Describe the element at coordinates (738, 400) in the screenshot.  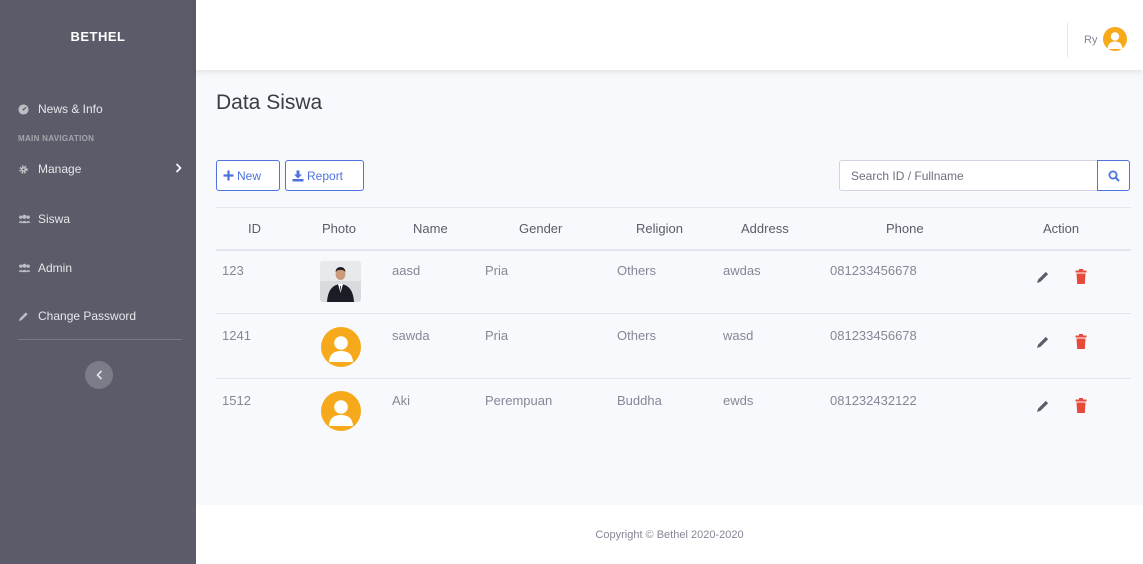
I see `cell-address: ewds` at that location.